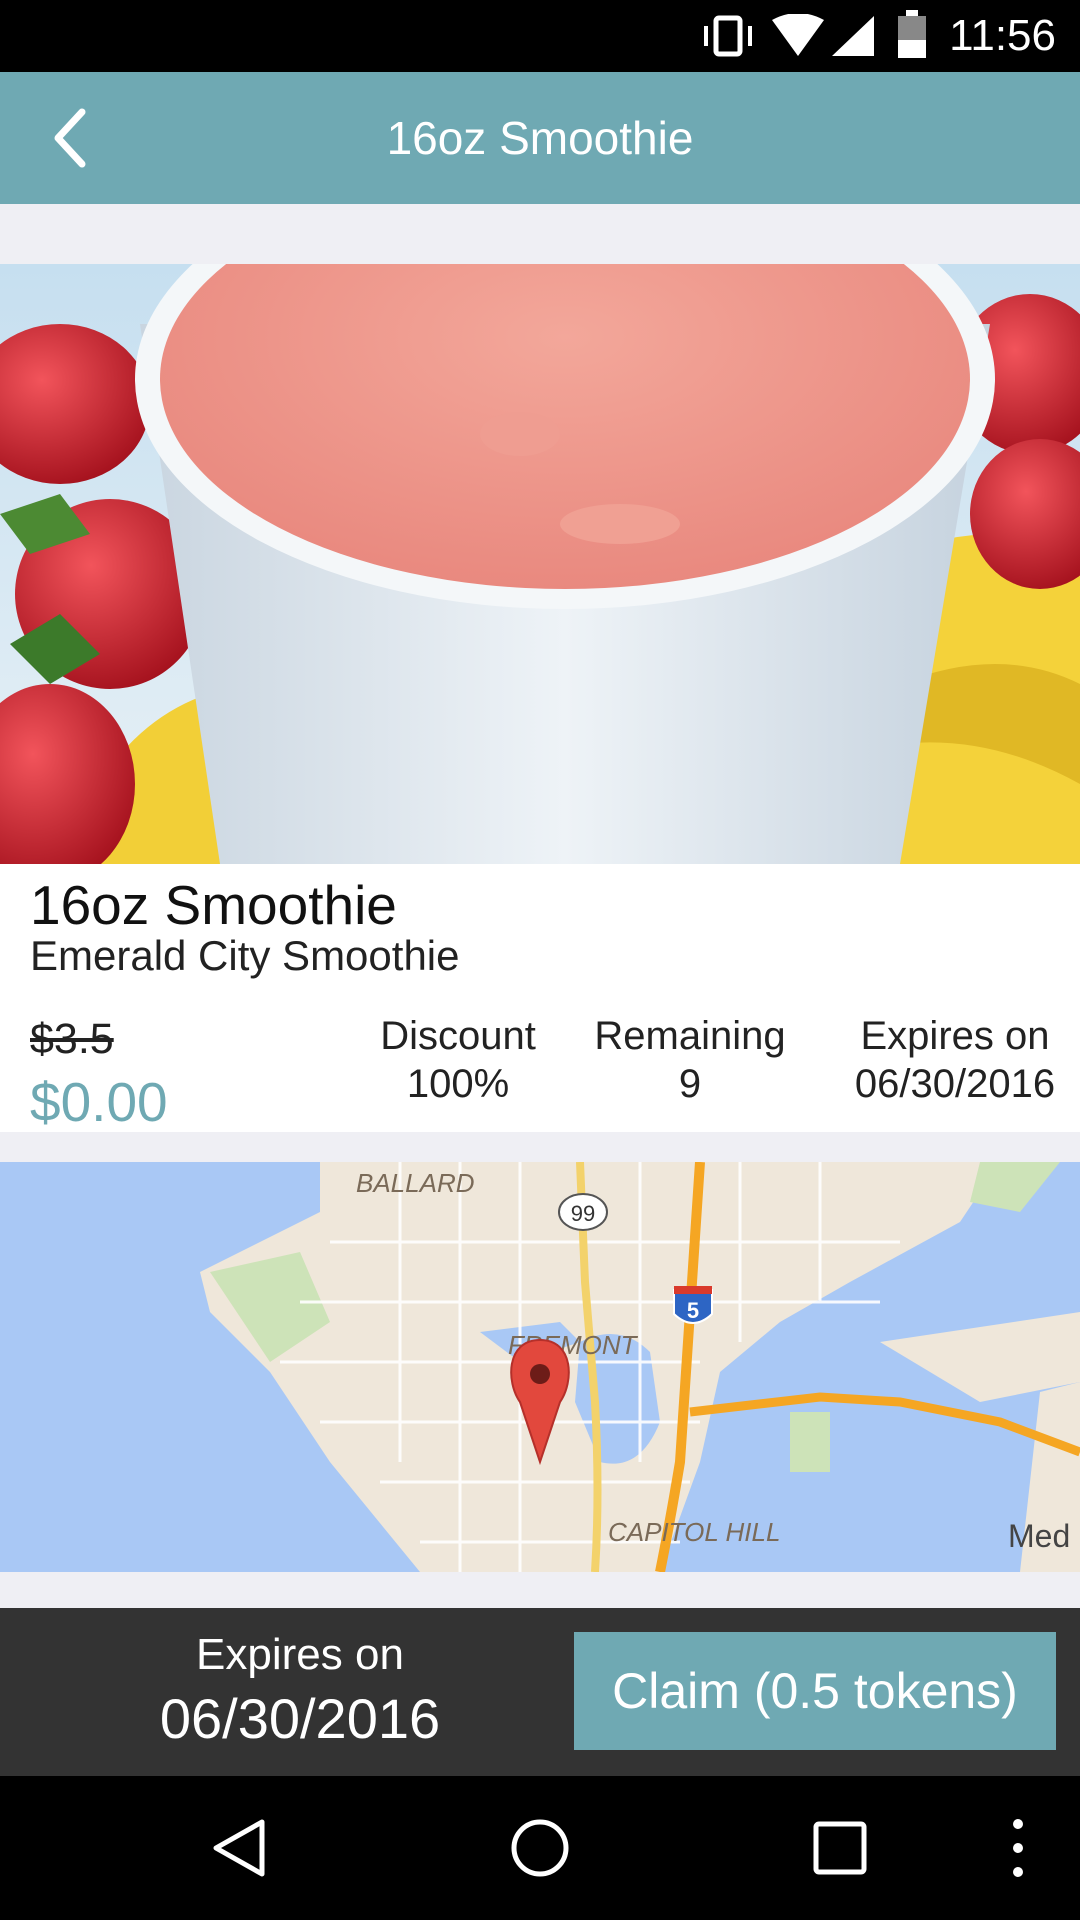 This screenshot has width=1080, height=1920. What do you see at coordinates (1002, 35) in the screenshot?
I see `clock-time: 11:56` at bounding box center [1002, 35].